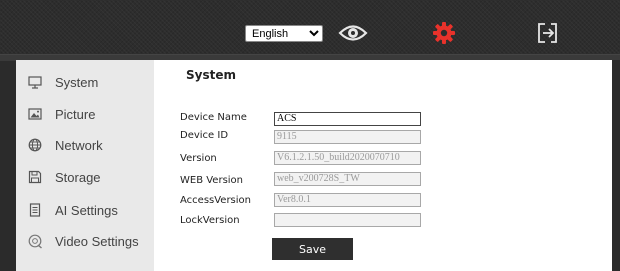 This screenshot has height=271, width=620. I want to click on sidebar-item-picture: Picture, so click(85, 114).